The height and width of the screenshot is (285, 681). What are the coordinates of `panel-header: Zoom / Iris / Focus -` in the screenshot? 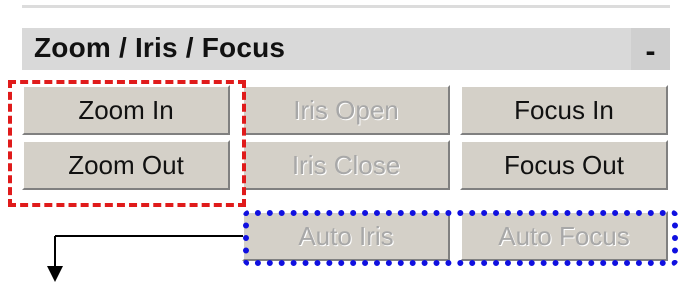 It's located at (346, 49).